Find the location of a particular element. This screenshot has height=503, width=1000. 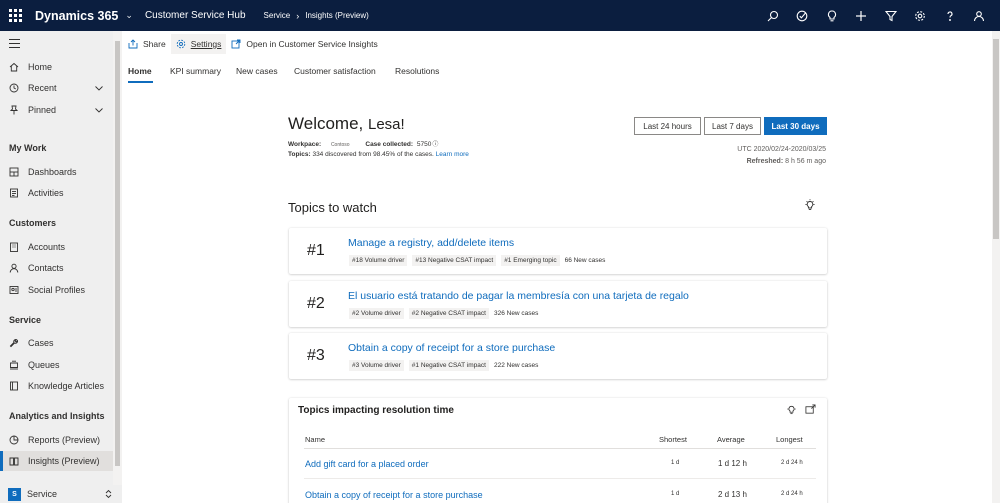

help-icon is located at coordinates (950, 15).